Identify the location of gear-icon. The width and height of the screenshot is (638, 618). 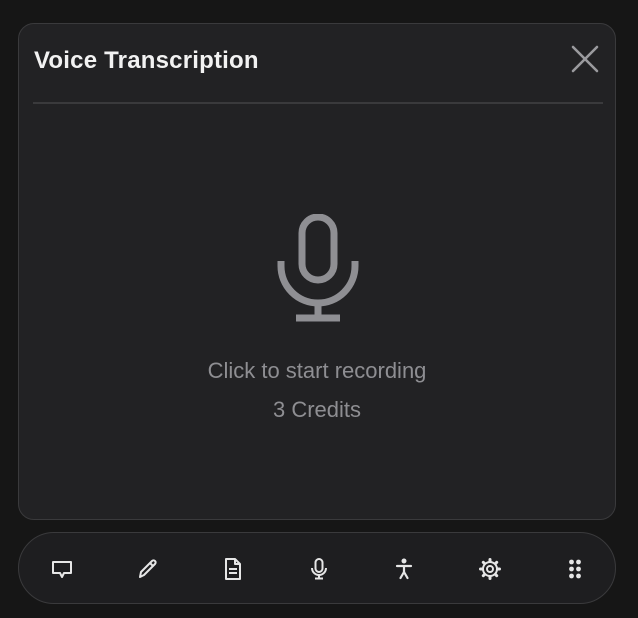
(490, 569).